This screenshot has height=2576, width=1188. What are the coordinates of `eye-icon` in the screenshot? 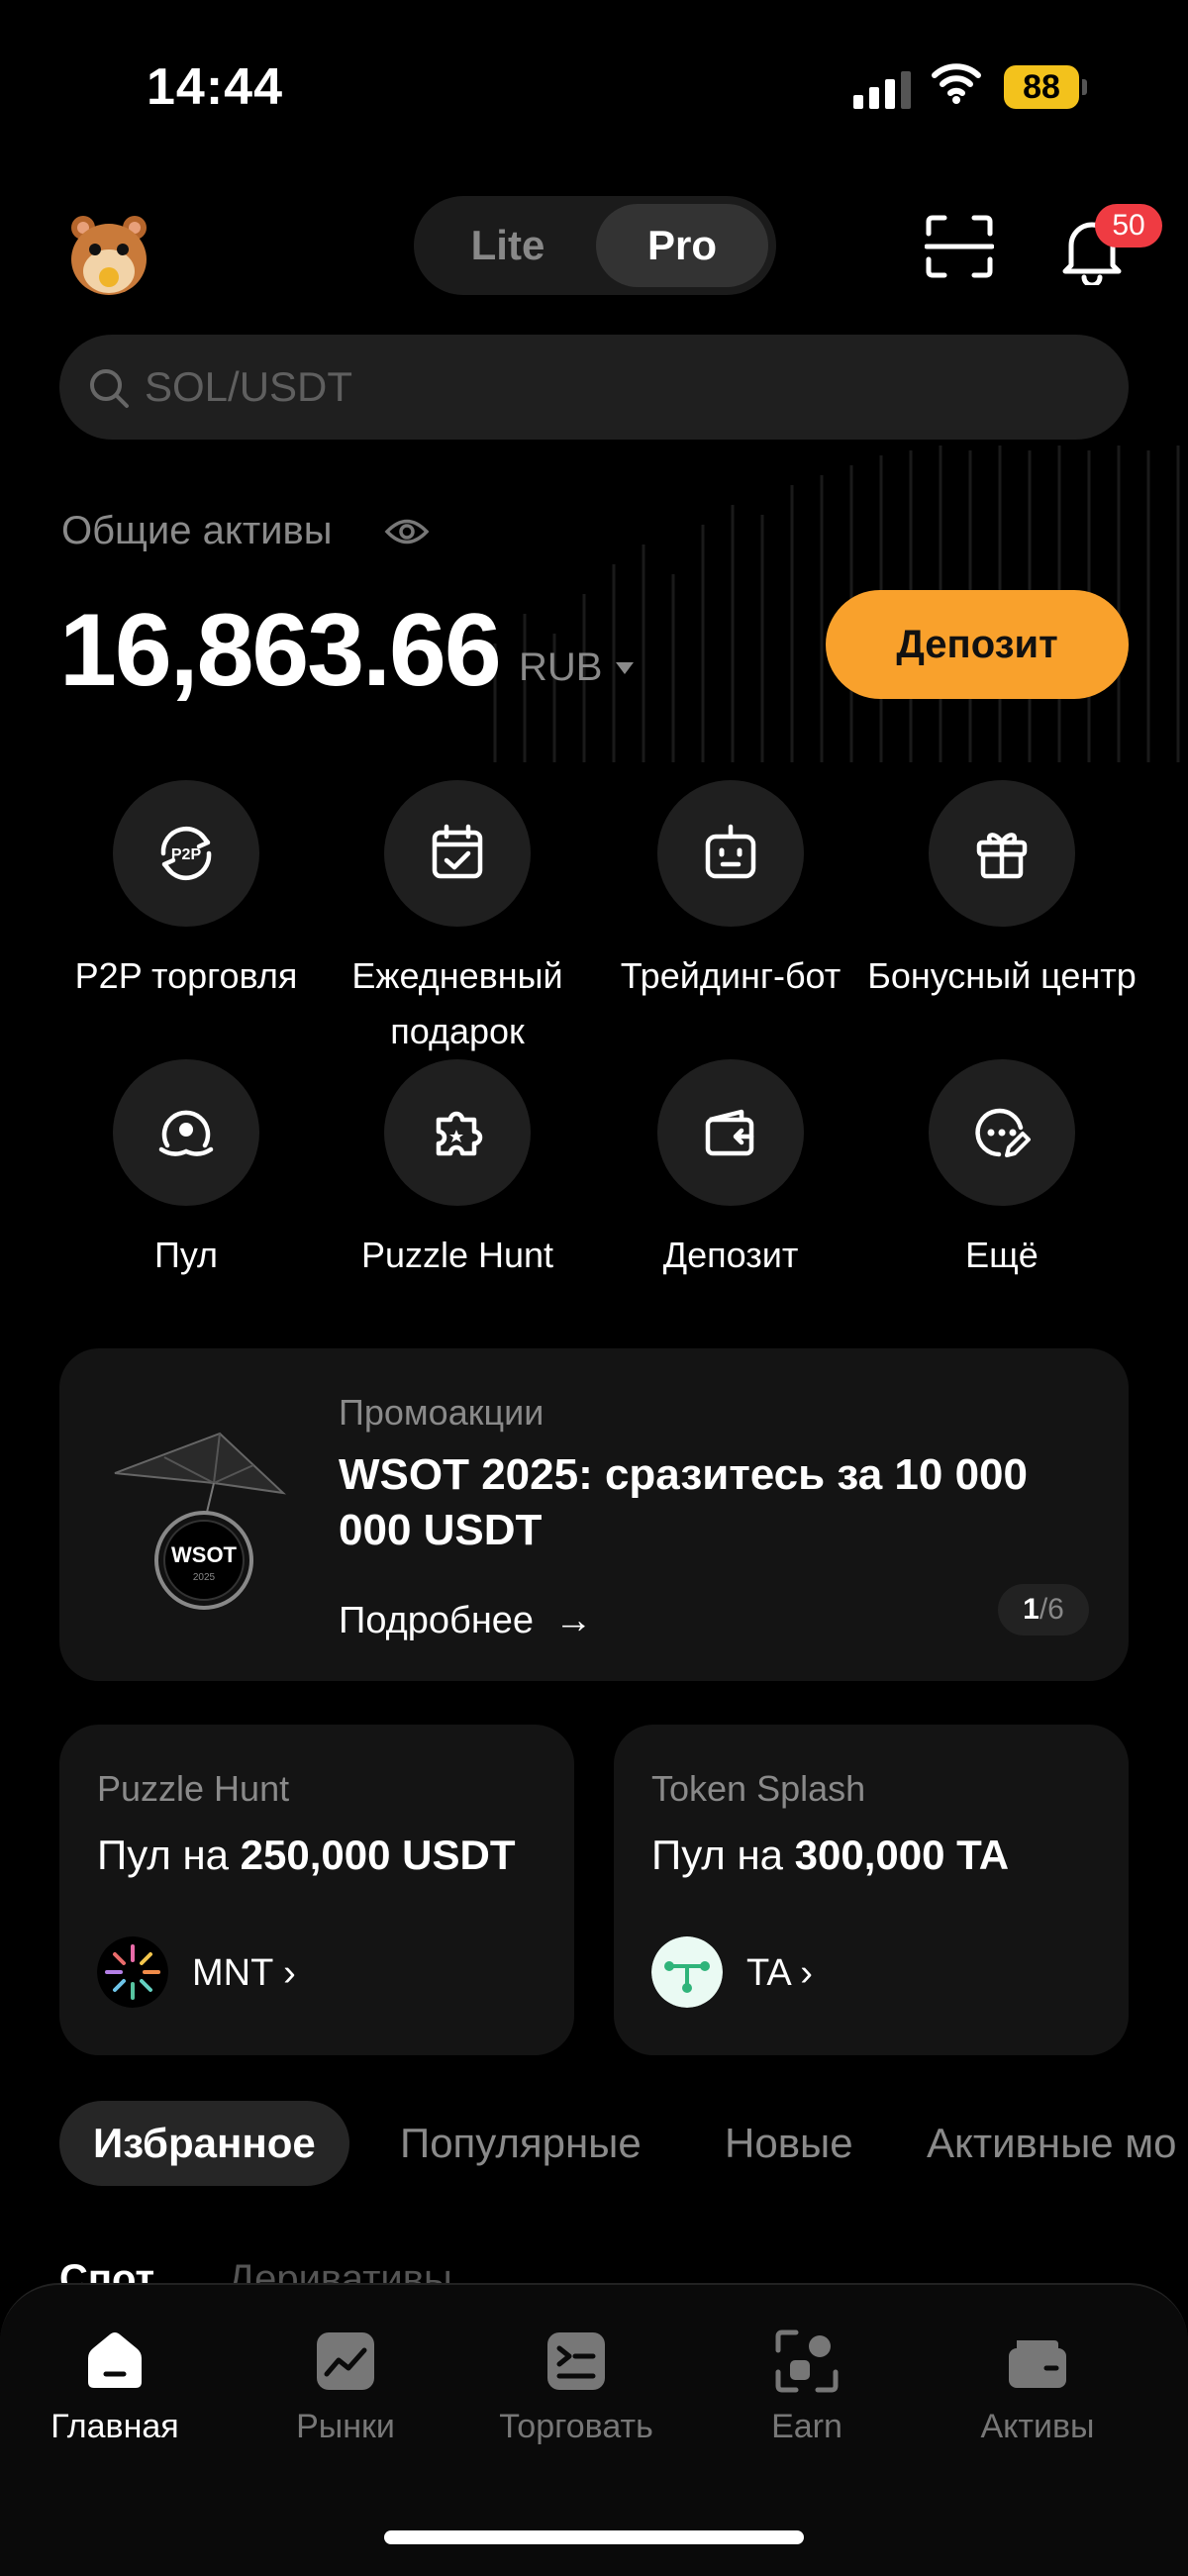 It's located at (407, 532).